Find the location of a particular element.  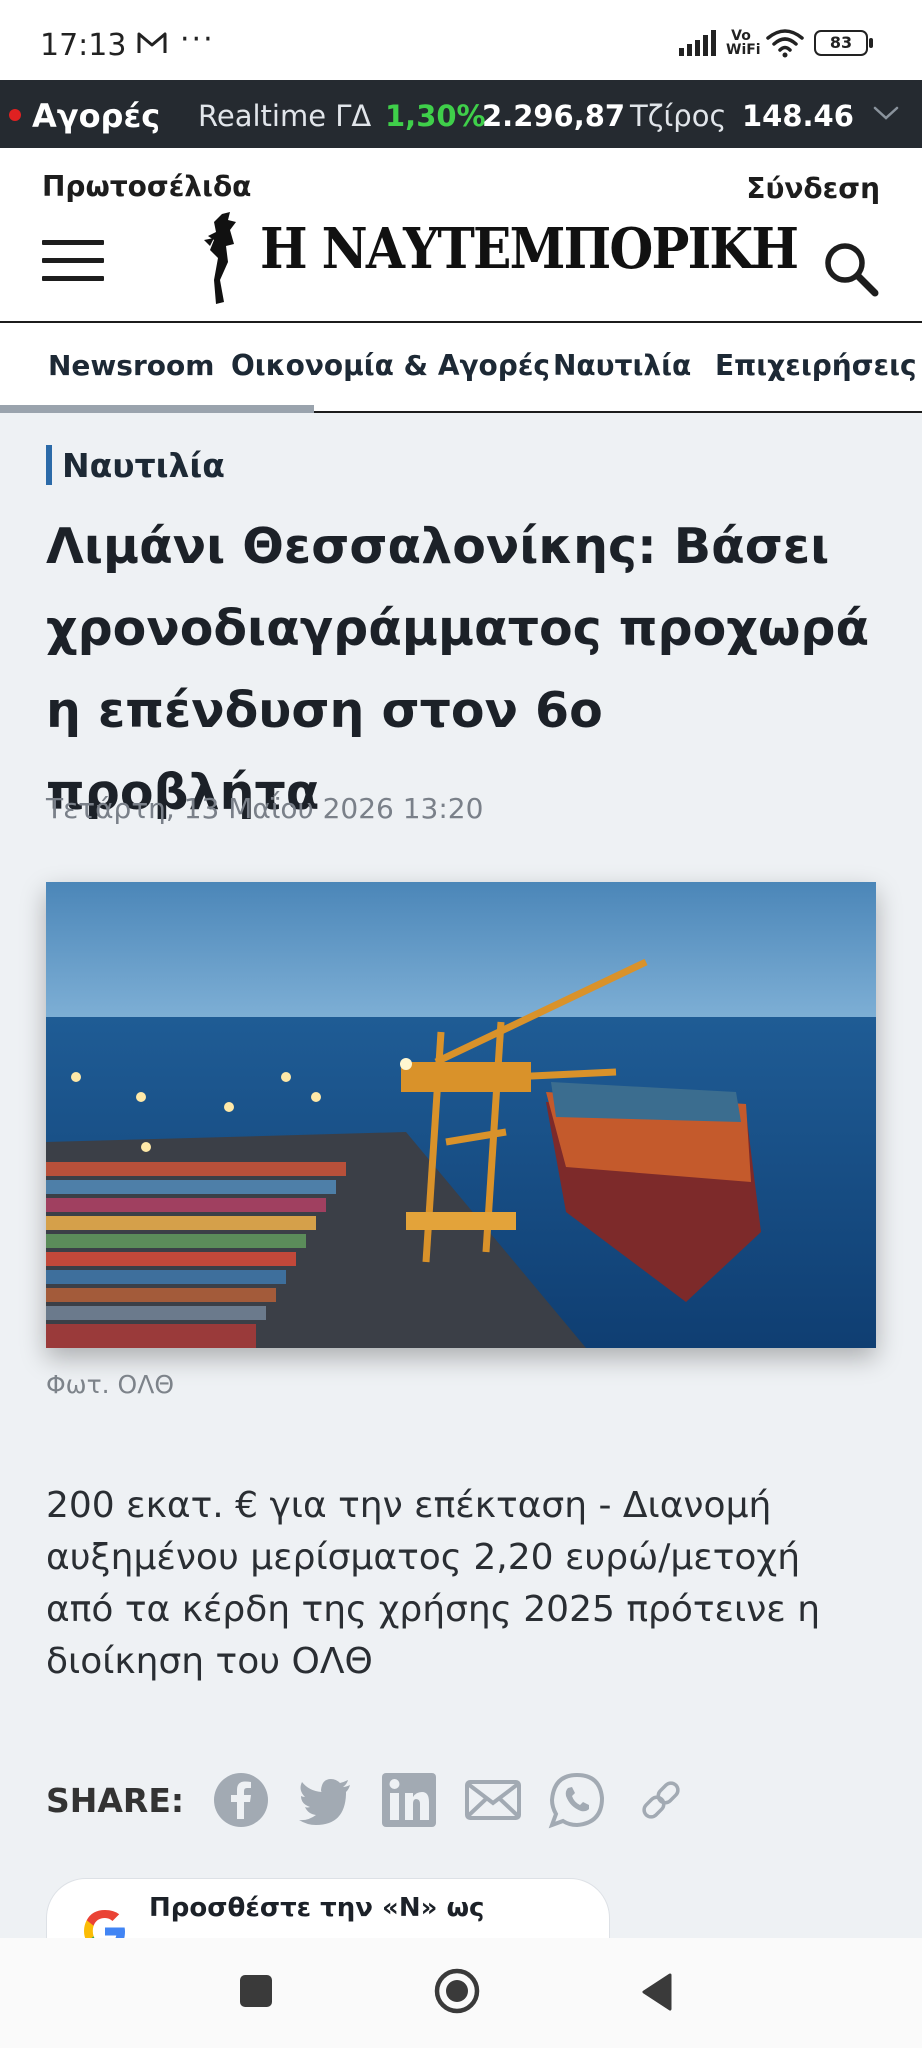

status-bar: 17:13 ··· Vo WiFi 83 is located at coordinates (461, 40).